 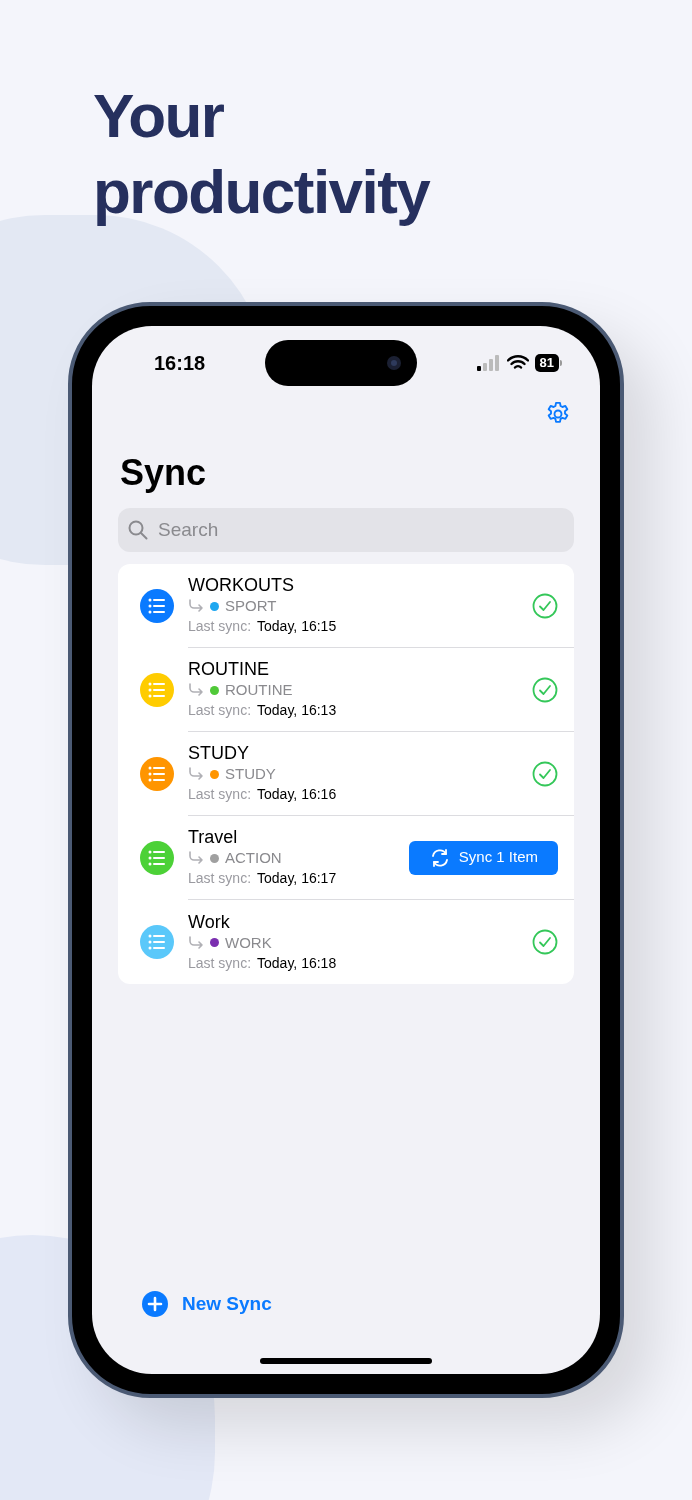 What do you see at coordinates (297, 794) in the screenshot?
I see `last-sync-time: Today, 16:16` at bounding box center [297, 794].